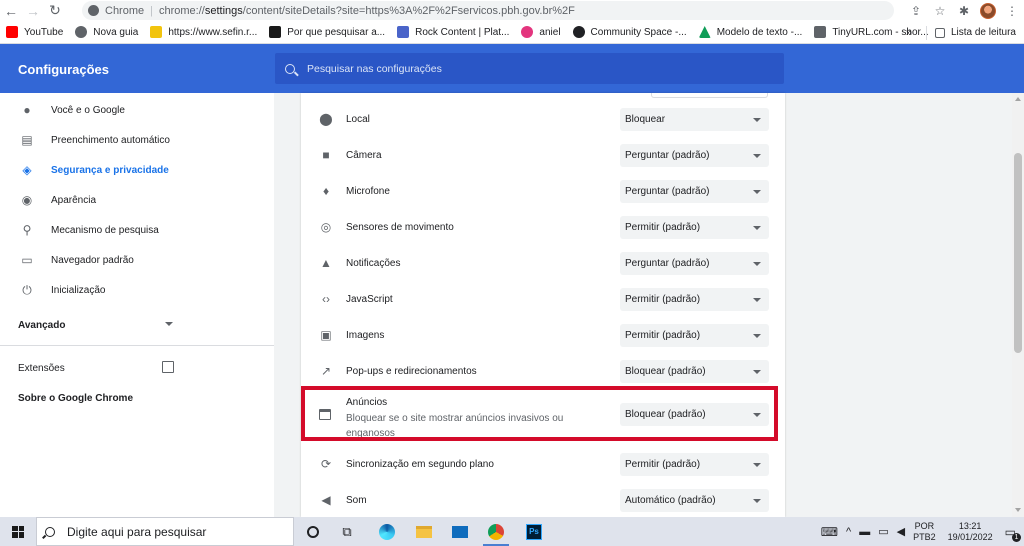 This screenshot has width=1024, height=546. I want to click on sidebar-item-mecanismo: ⚲ Mecanismo de pesquisa, so click(137, 230).